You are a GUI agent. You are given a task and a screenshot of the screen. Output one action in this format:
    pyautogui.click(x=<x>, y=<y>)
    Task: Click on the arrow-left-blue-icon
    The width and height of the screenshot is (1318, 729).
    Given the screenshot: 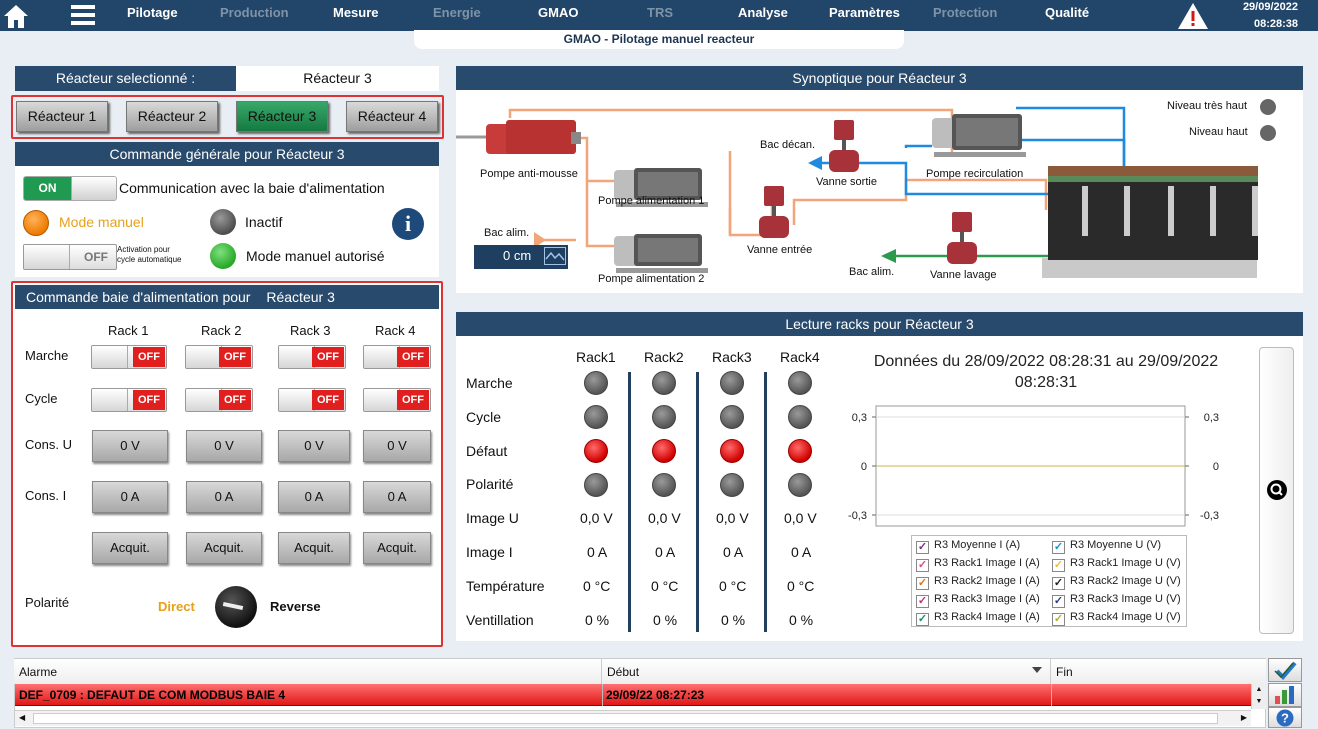 What is the action you would take?
    pyautogui.click(x=815, y=163)
    